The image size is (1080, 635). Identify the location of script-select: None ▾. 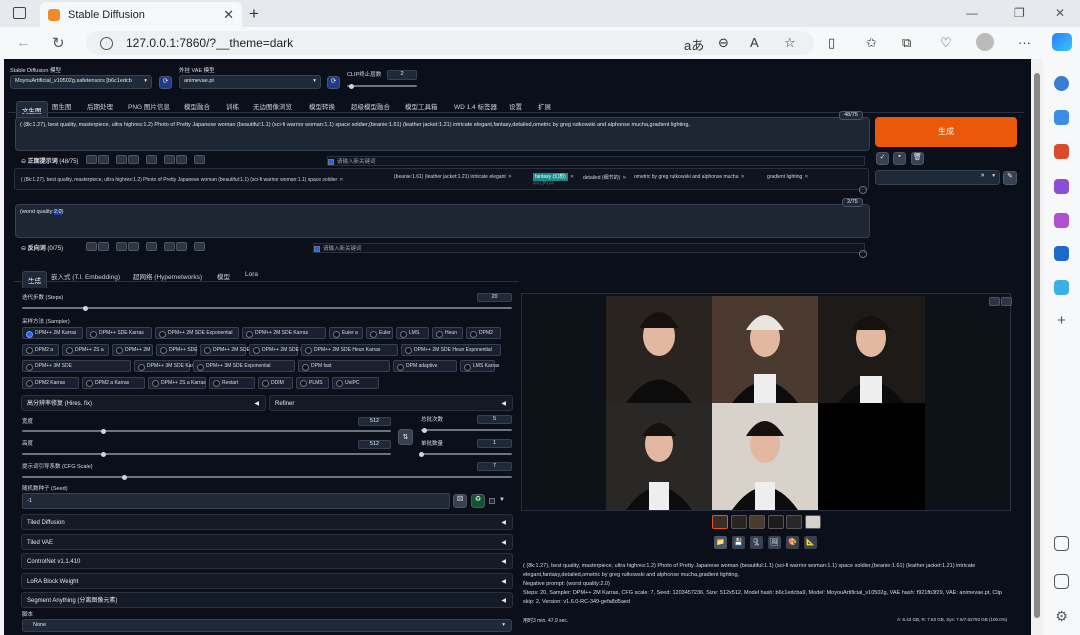
(267, 625).